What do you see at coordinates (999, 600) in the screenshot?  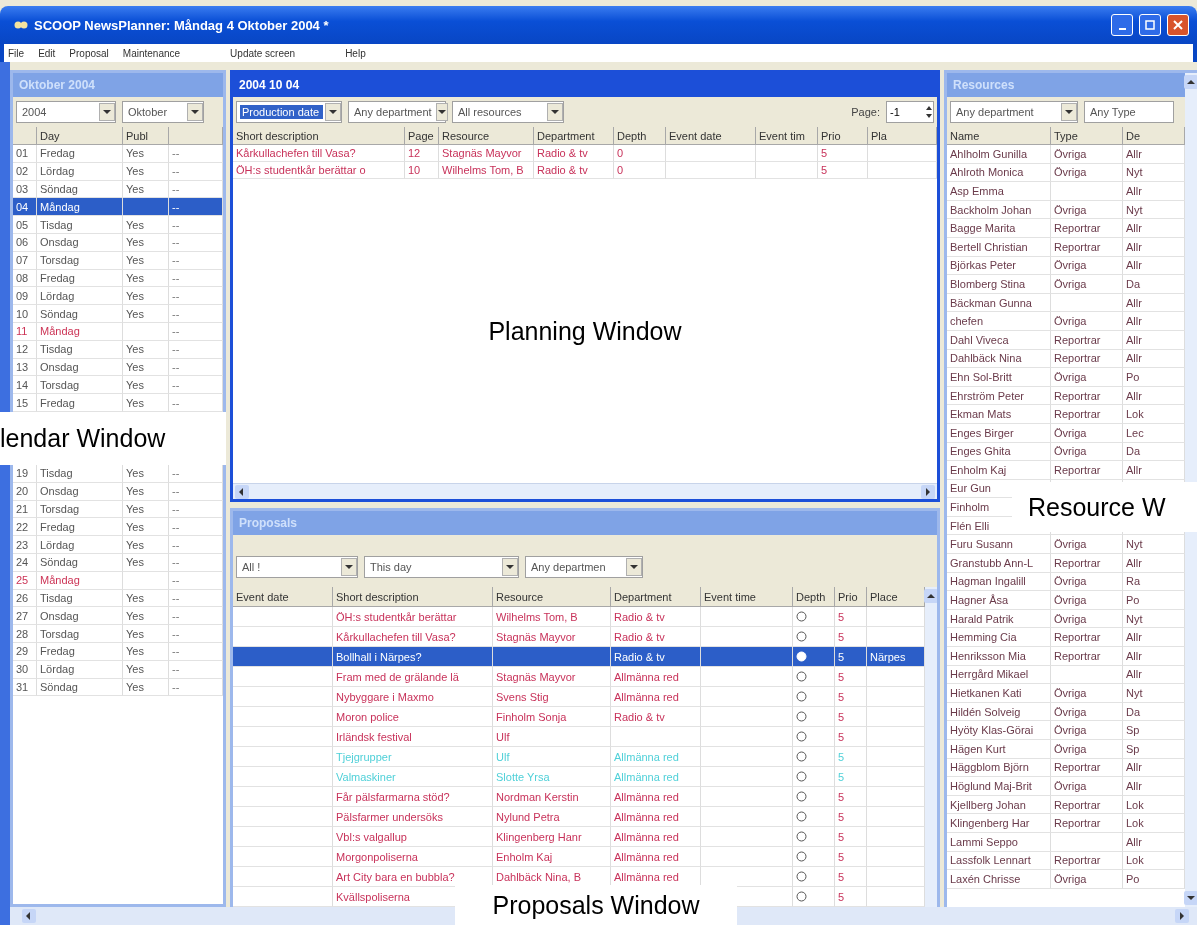 I see `table-cell: Hagner Åsa` at bounding box center [999, 600].